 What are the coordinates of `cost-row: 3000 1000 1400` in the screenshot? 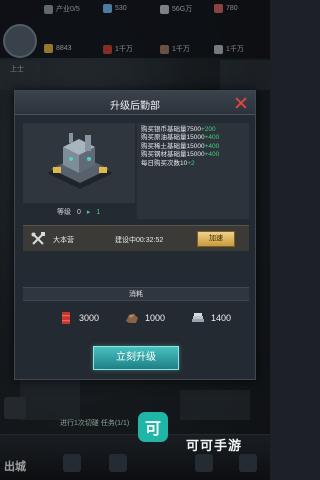 It's located at (136, 318).